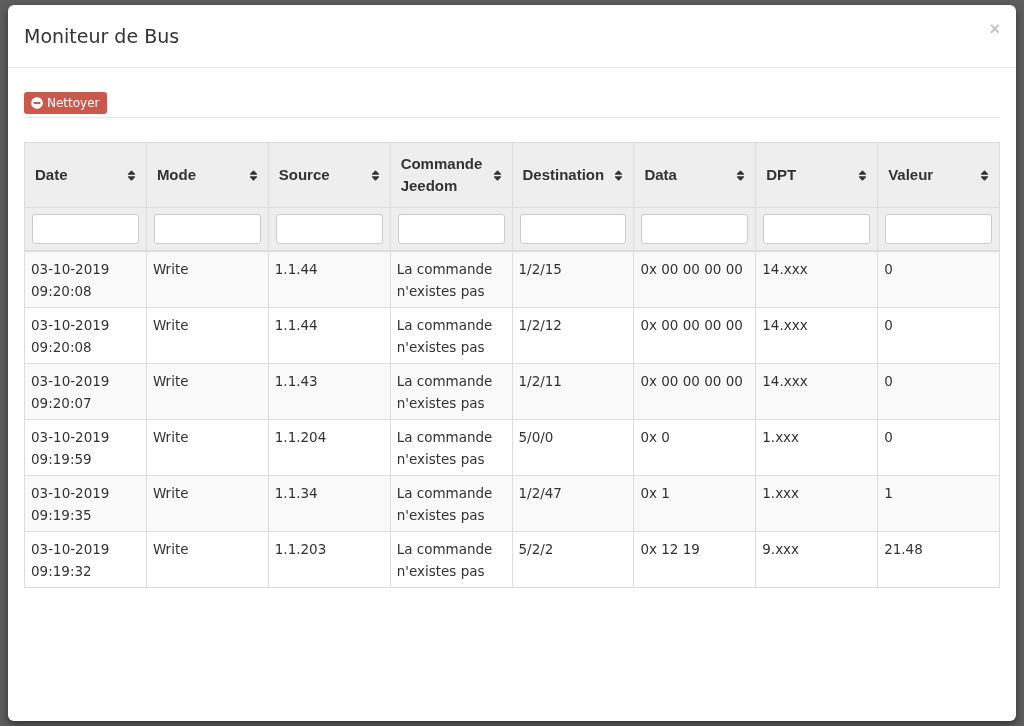 The image size is (1024, 726). Describe the element at coordinates (694, 175) in the screenshot. I see `column-header: Data` at that location.